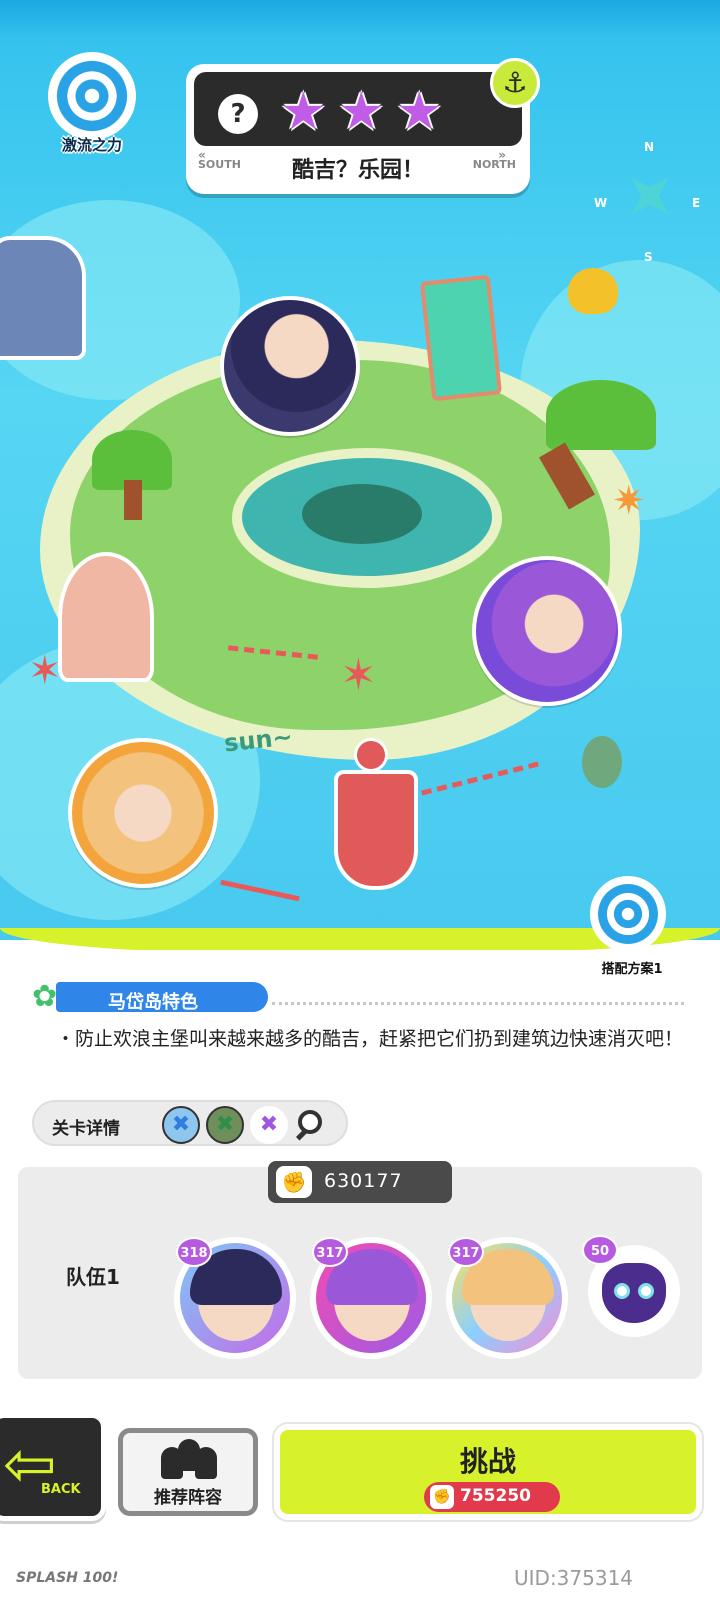 Image resolution: width=720 pixels, height=1605 pixels. I want to click on compass-west: W, so click(601, 203).